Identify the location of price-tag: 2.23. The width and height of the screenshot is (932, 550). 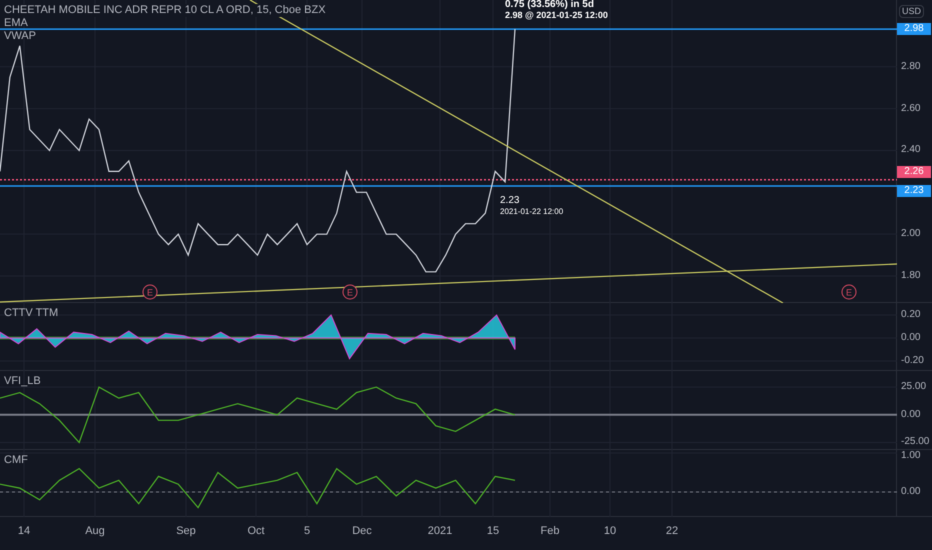
(914, 191).